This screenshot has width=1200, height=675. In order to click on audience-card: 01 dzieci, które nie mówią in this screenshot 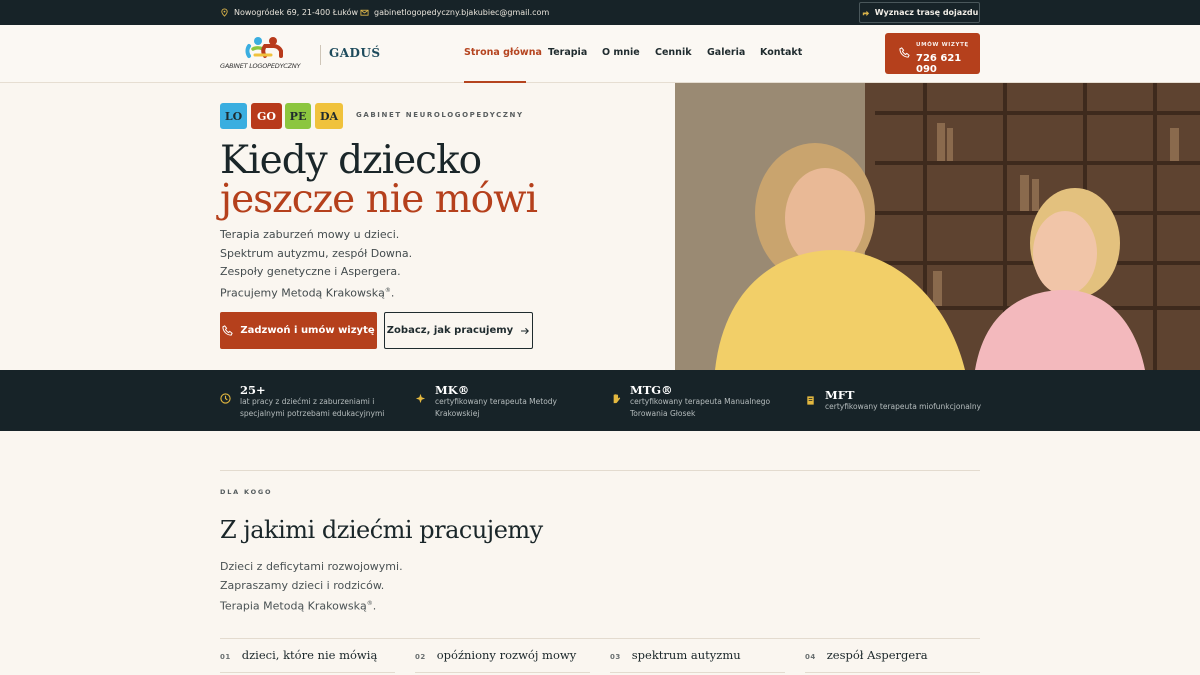, I will do `click(298, 655)`.